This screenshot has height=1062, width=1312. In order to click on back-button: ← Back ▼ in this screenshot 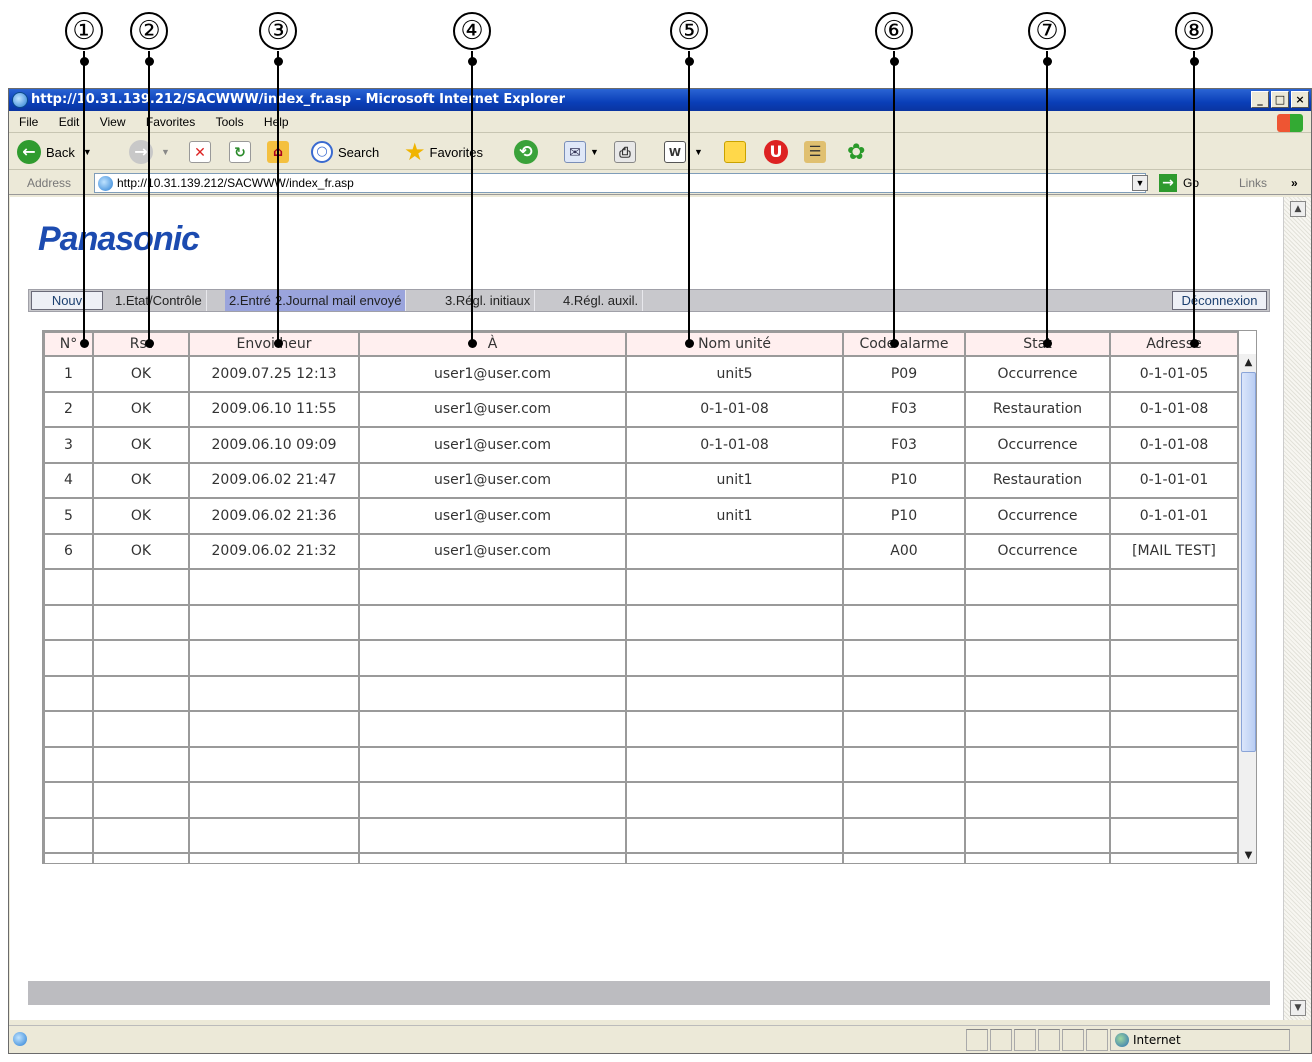, I will do `click(54, 152)`.